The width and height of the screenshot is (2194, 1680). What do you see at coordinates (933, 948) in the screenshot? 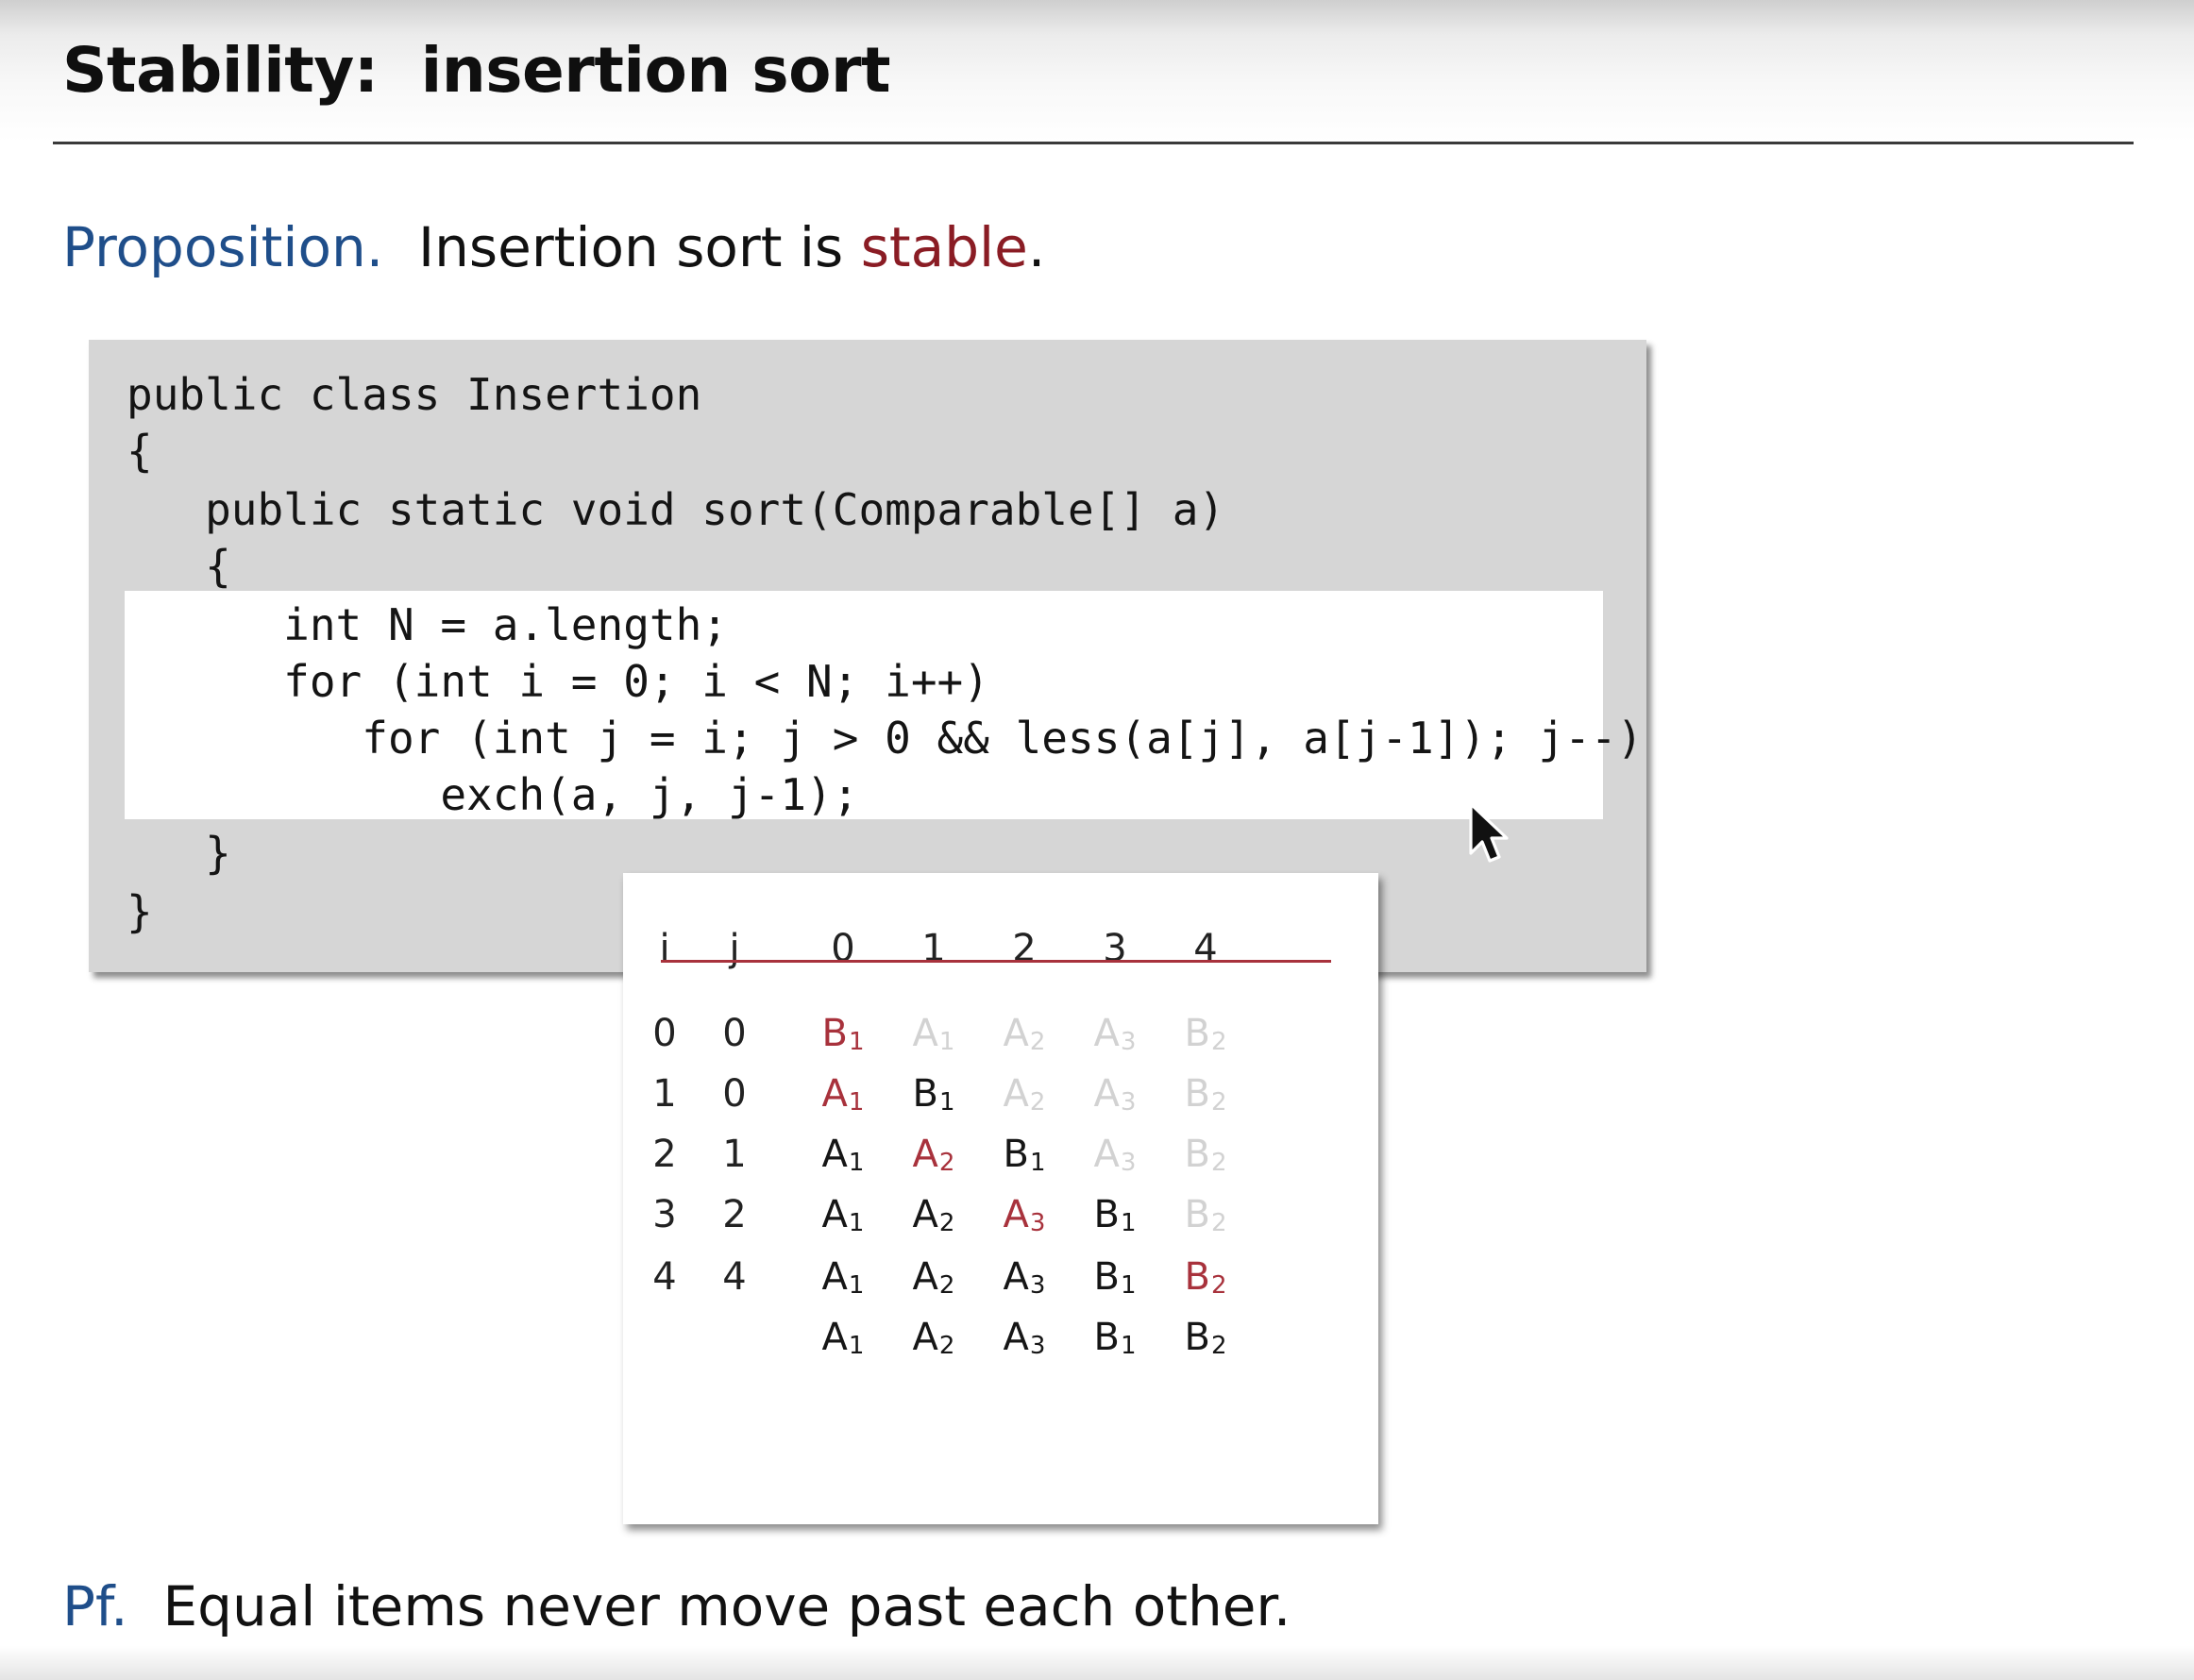
I see `header-cell-1: 1` at bounding box center [933, 948].